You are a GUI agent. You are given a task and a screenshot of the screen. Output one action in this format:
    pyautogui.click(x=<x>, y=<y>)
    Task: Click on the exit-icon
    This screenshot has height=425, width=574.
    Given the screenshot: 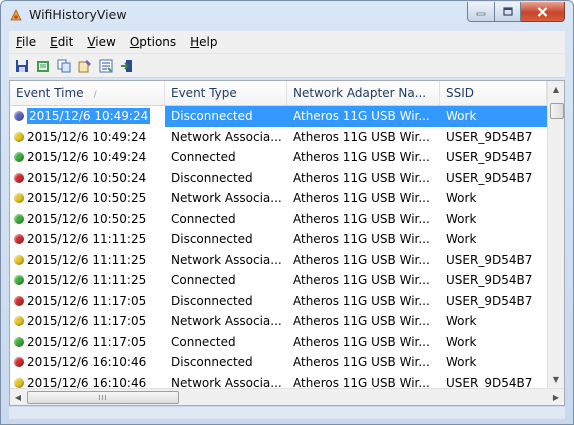 What is the action you would take?
    pyautogui.click(x=127, y=66)
    